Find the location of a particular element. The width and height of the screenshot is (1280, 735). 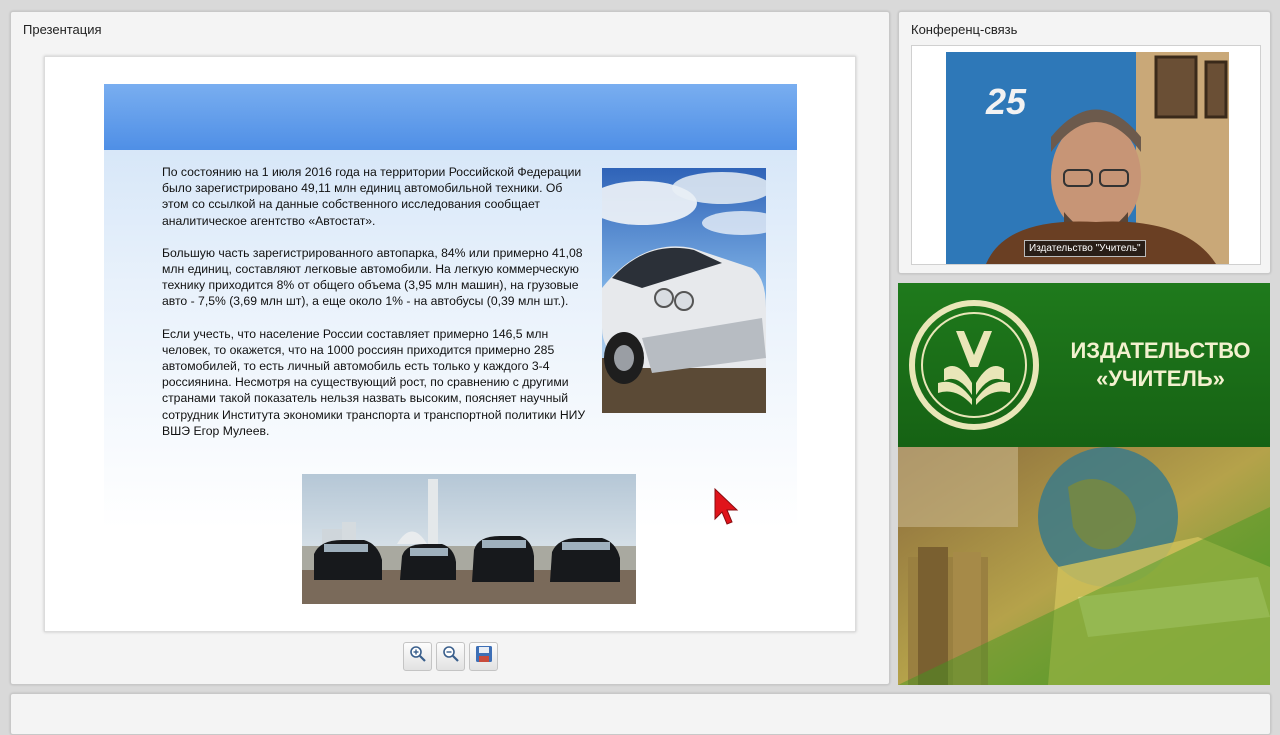

zoom-in-icon is located at coordinates (418, 656).